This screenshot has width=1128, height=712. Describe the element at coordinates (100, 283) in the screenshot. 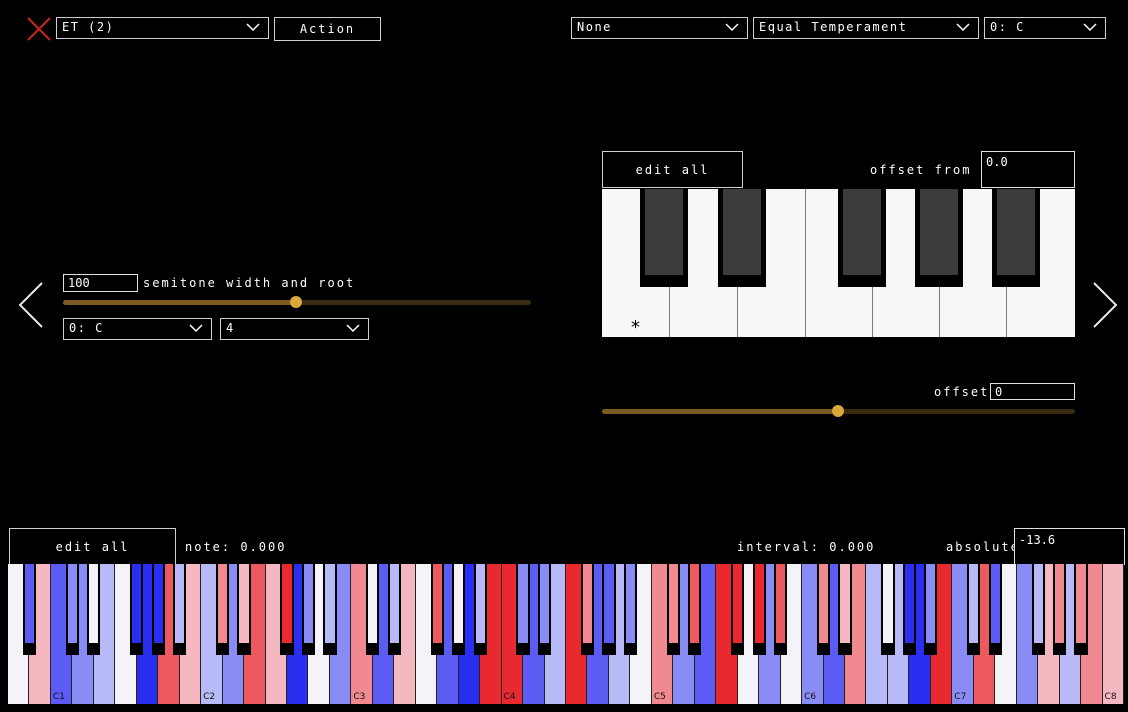

I see `semitone-width-input` at that location.